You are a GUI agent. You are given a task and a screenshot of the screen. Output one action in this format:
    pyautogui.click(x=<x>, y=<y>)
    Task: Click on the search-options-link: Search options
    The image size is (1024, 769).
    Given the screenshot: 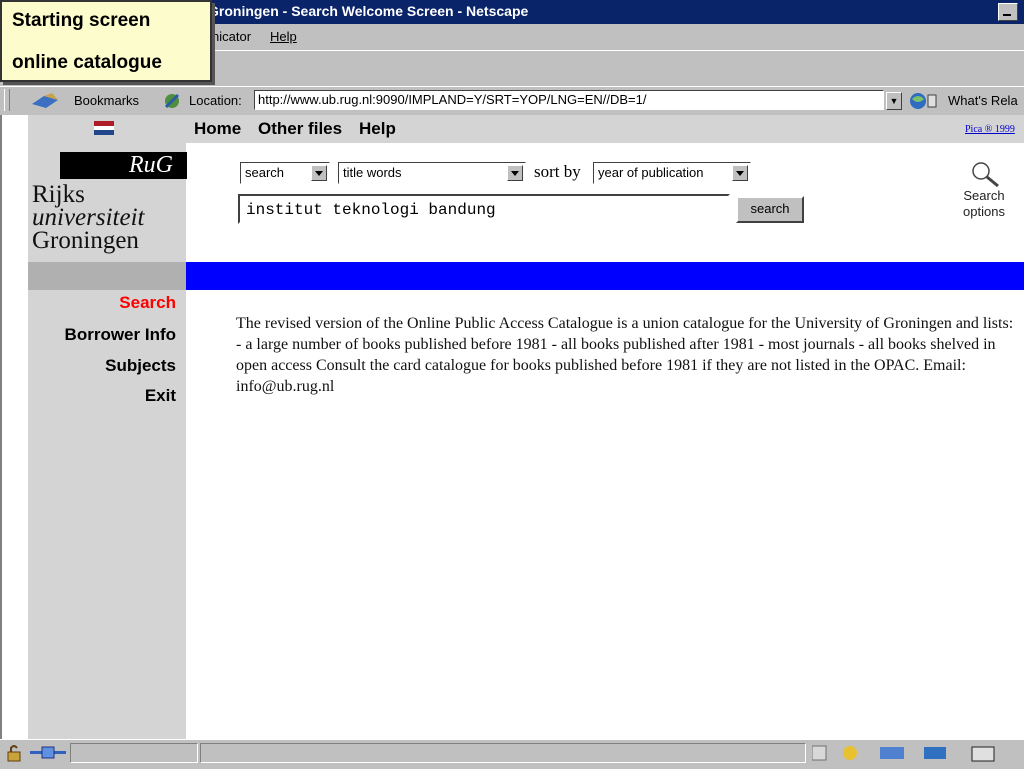 What is the action you would take?
    pyautogui.click(x=984, y=190)
    